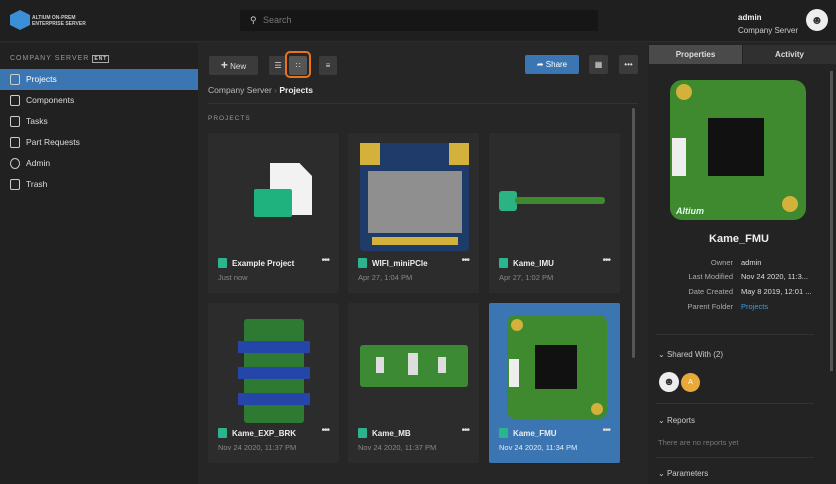 This screenshot has width=836, height=484. Describe the element at coordinates (15, 100) in the screenshot. I see `component-icon` at that location.